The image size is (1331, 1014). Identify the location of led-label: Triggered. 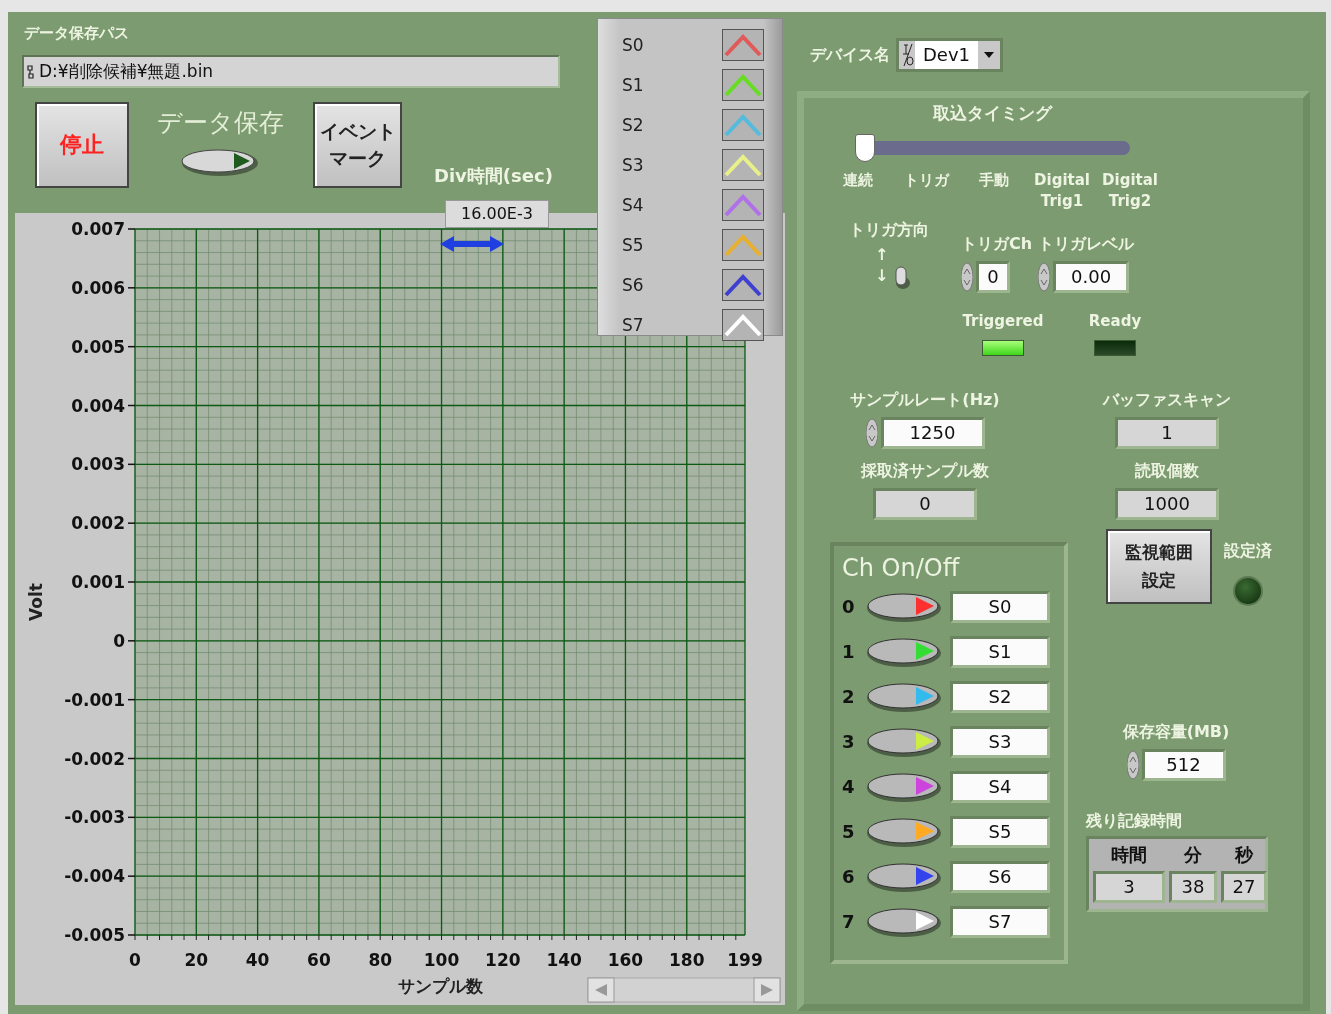
(1003, 321).